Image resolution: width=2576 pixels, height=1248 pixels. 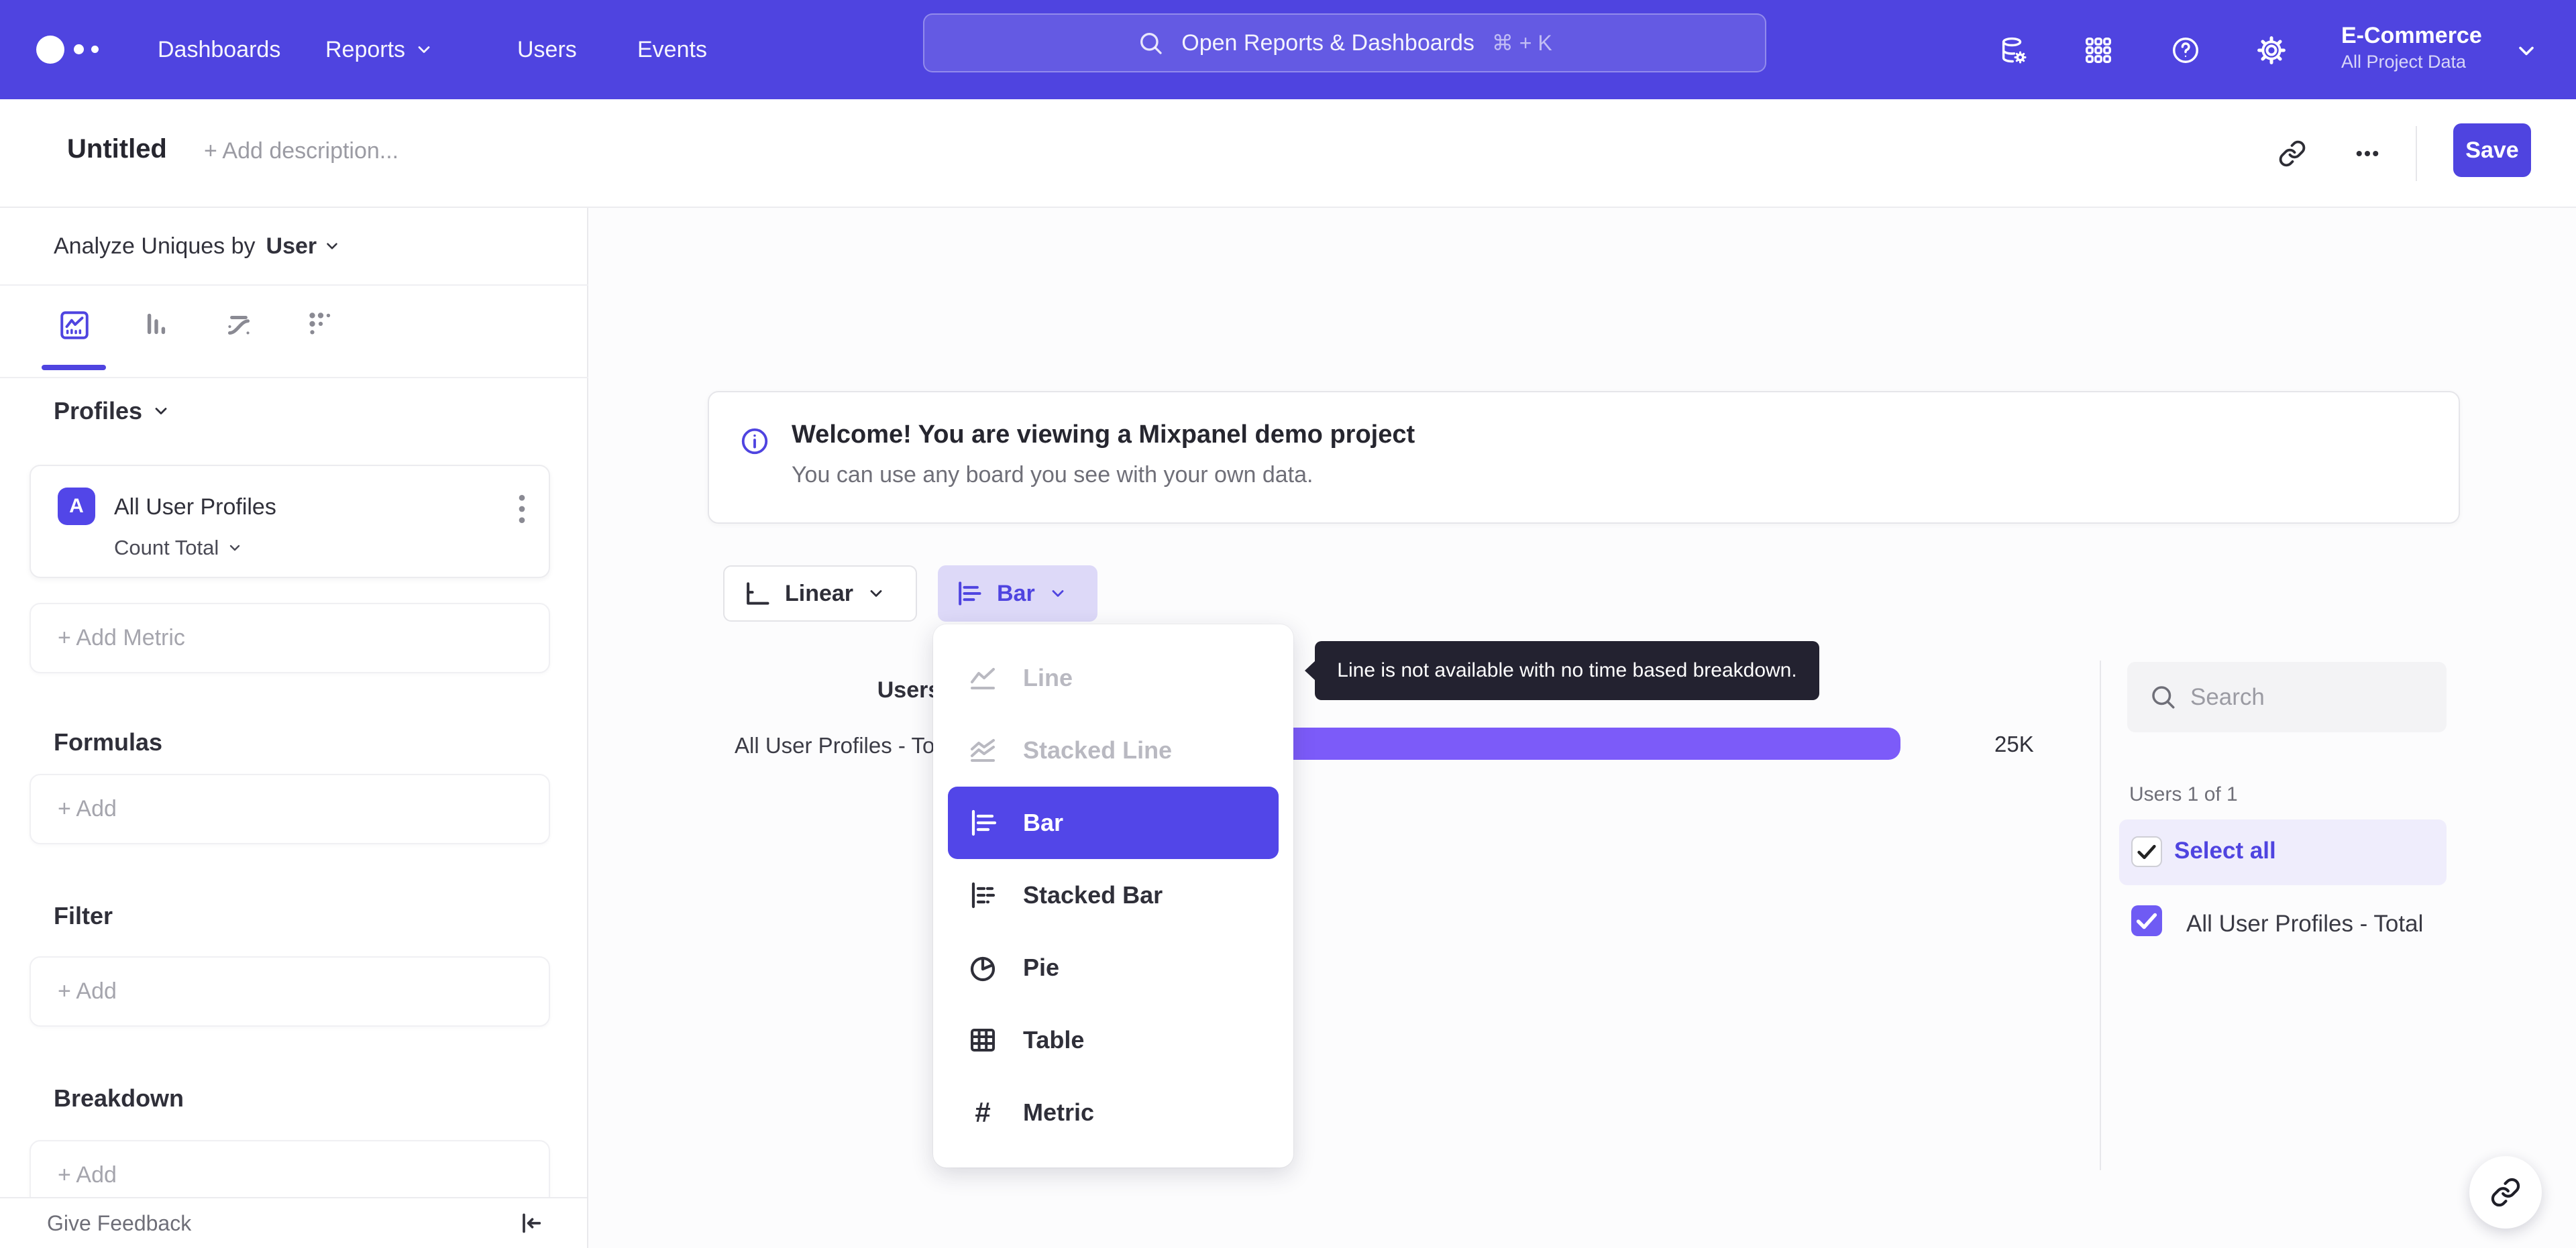 I want to click on metric-aggregation-dropdown: Count Total, so click(x=178, y=548).